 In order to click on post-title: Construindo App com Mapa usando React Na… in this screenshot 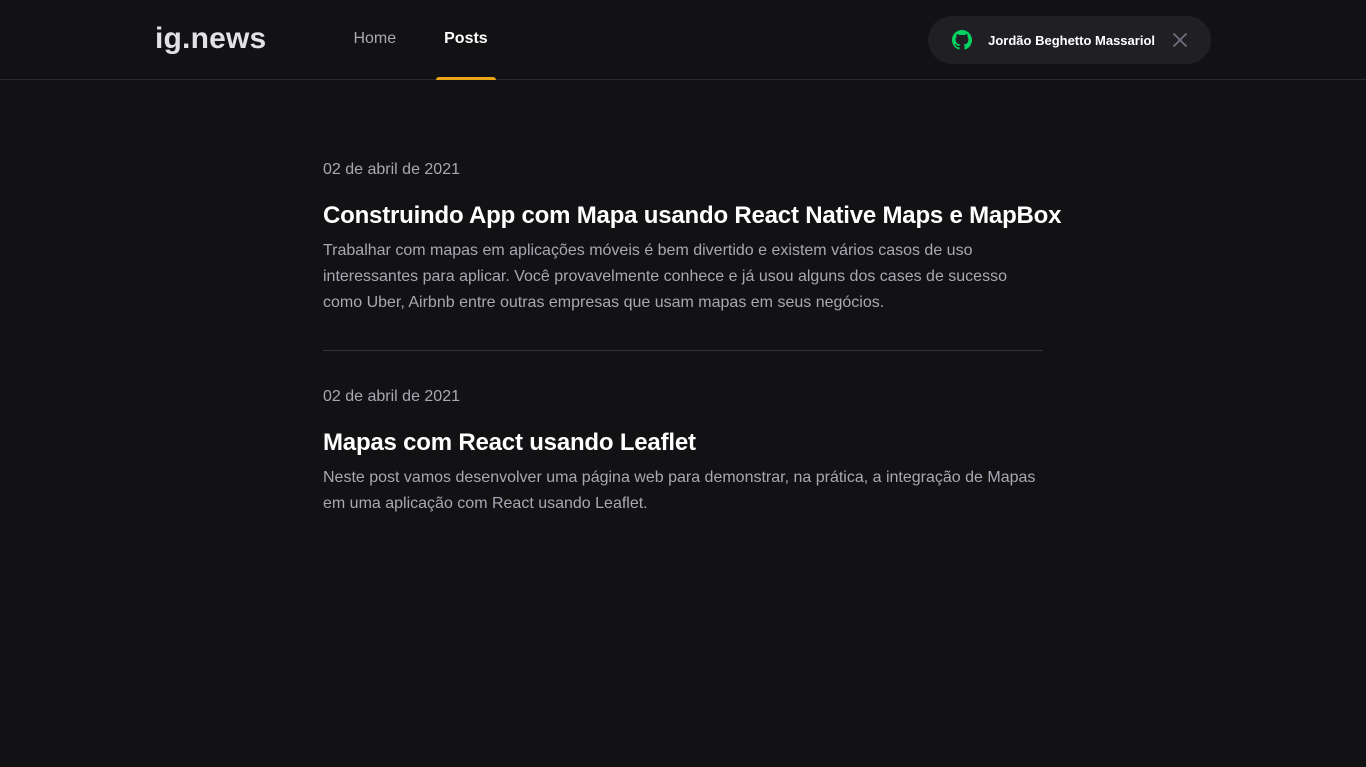, I will do `click(692, 216)`.